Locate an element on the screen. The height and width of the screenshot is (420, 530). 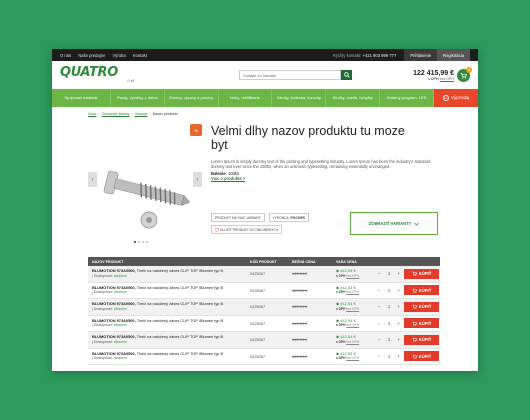
column-header-regular-price: BEŽNÁ CENA is located at coordinates (304, 261).